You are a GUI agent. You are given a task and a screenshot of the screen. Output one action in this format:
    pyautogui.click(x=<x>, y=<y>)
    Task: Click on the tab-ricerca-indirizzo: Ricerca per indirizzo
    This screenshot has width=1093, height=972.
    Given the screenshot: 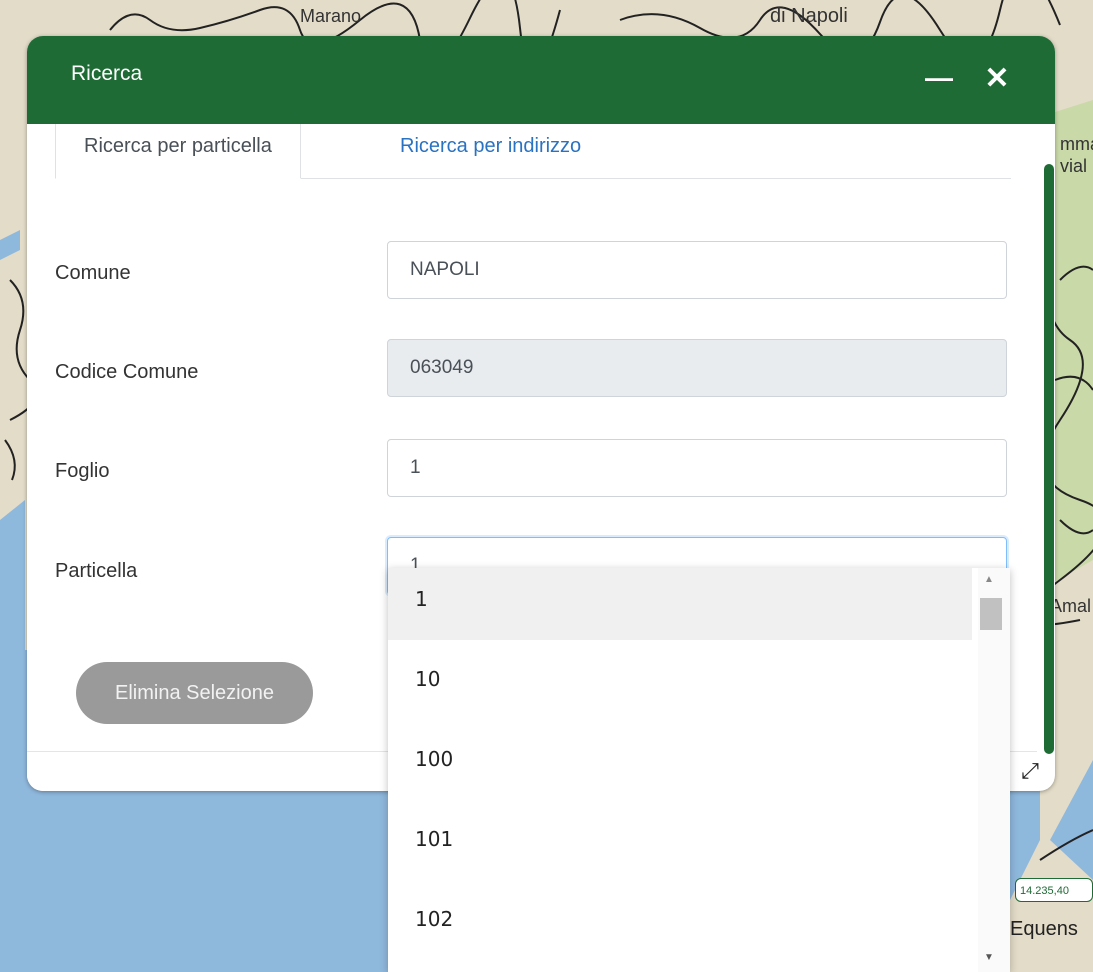 What is the action you would take?
    pyautogui.click(x=490, y=151)
    